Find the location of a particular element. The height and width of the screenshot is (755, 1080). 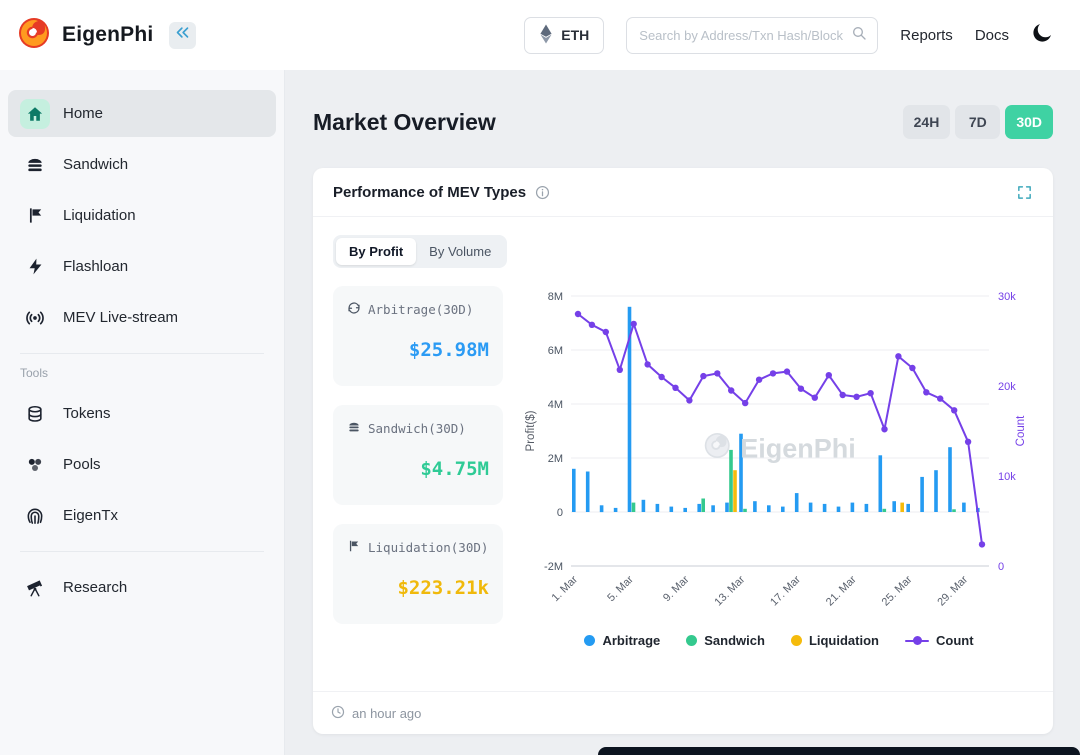

header-actions: ETH Reports Docs is located at coordinates (789, 35).